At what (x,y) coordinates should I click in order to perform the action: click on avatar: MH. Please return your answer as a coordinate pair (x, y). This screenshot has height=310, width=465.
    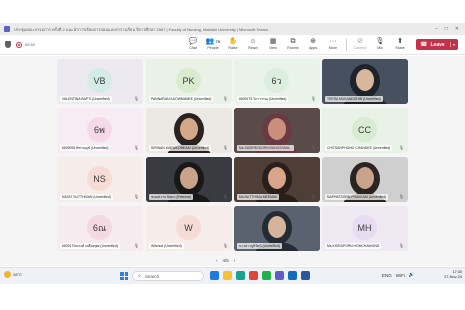
    Looking at the image, I should click on (364, 227).